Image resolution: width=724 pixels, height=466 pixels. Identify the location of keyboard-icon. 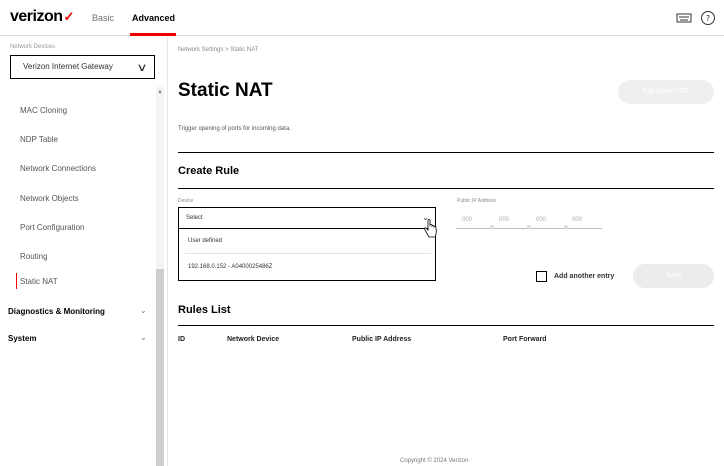
(684, 18).